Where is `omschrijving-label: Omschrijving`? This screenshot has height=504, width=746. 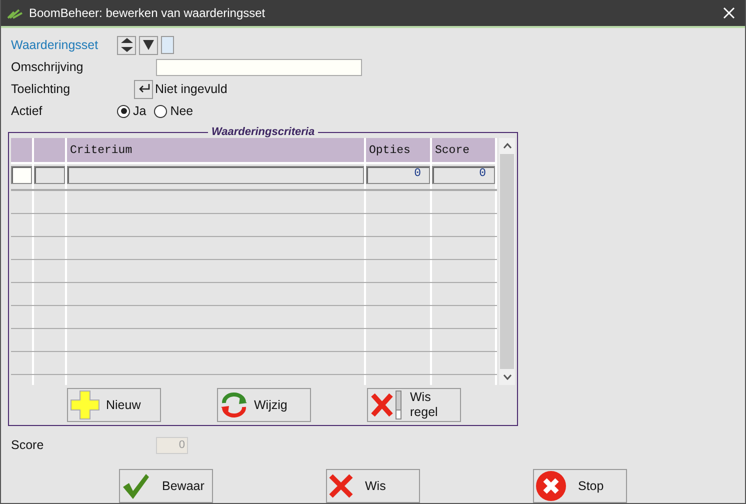 omschrijving-label: Omschrijving is located at coordinates (47, 67).